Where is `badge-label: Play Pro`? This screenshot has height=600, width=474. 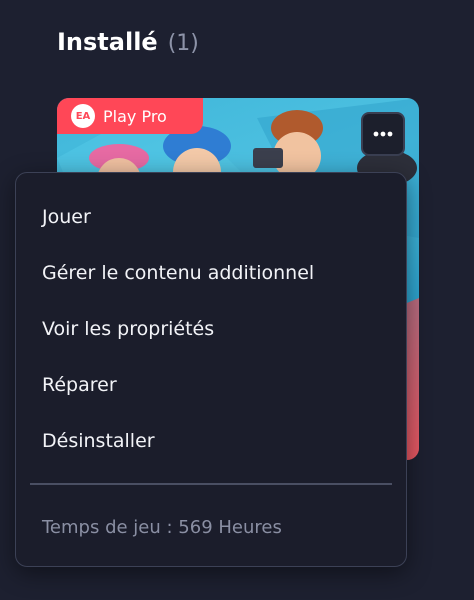 badge-label: Play Pro is located at coordinates (135, 116).